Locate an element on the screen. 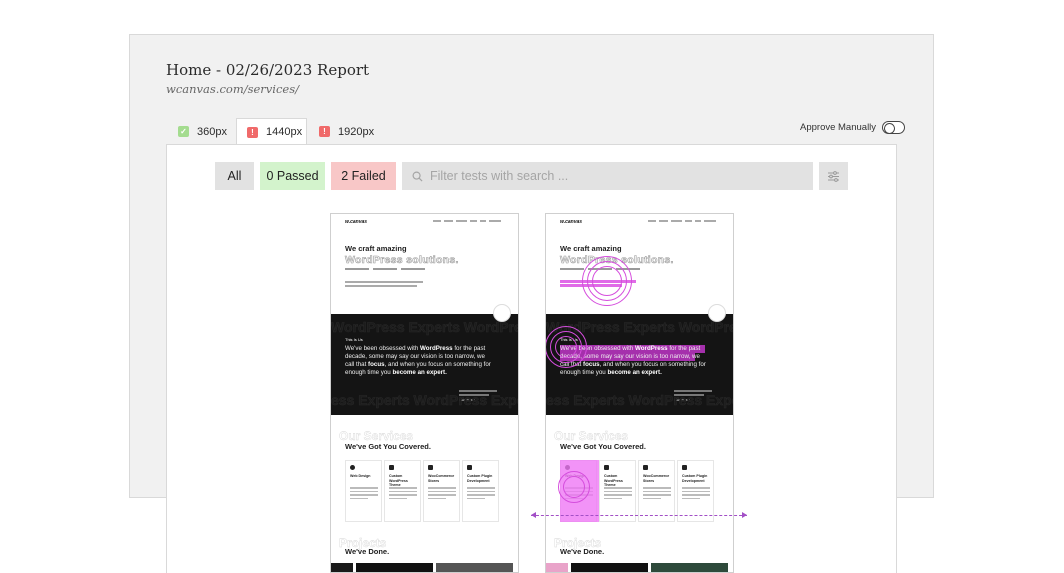 The width and height of the screenshot is (1064, 573). about-ghost-text: WordPress Experts WordPress is located at coordinates (424, 327).